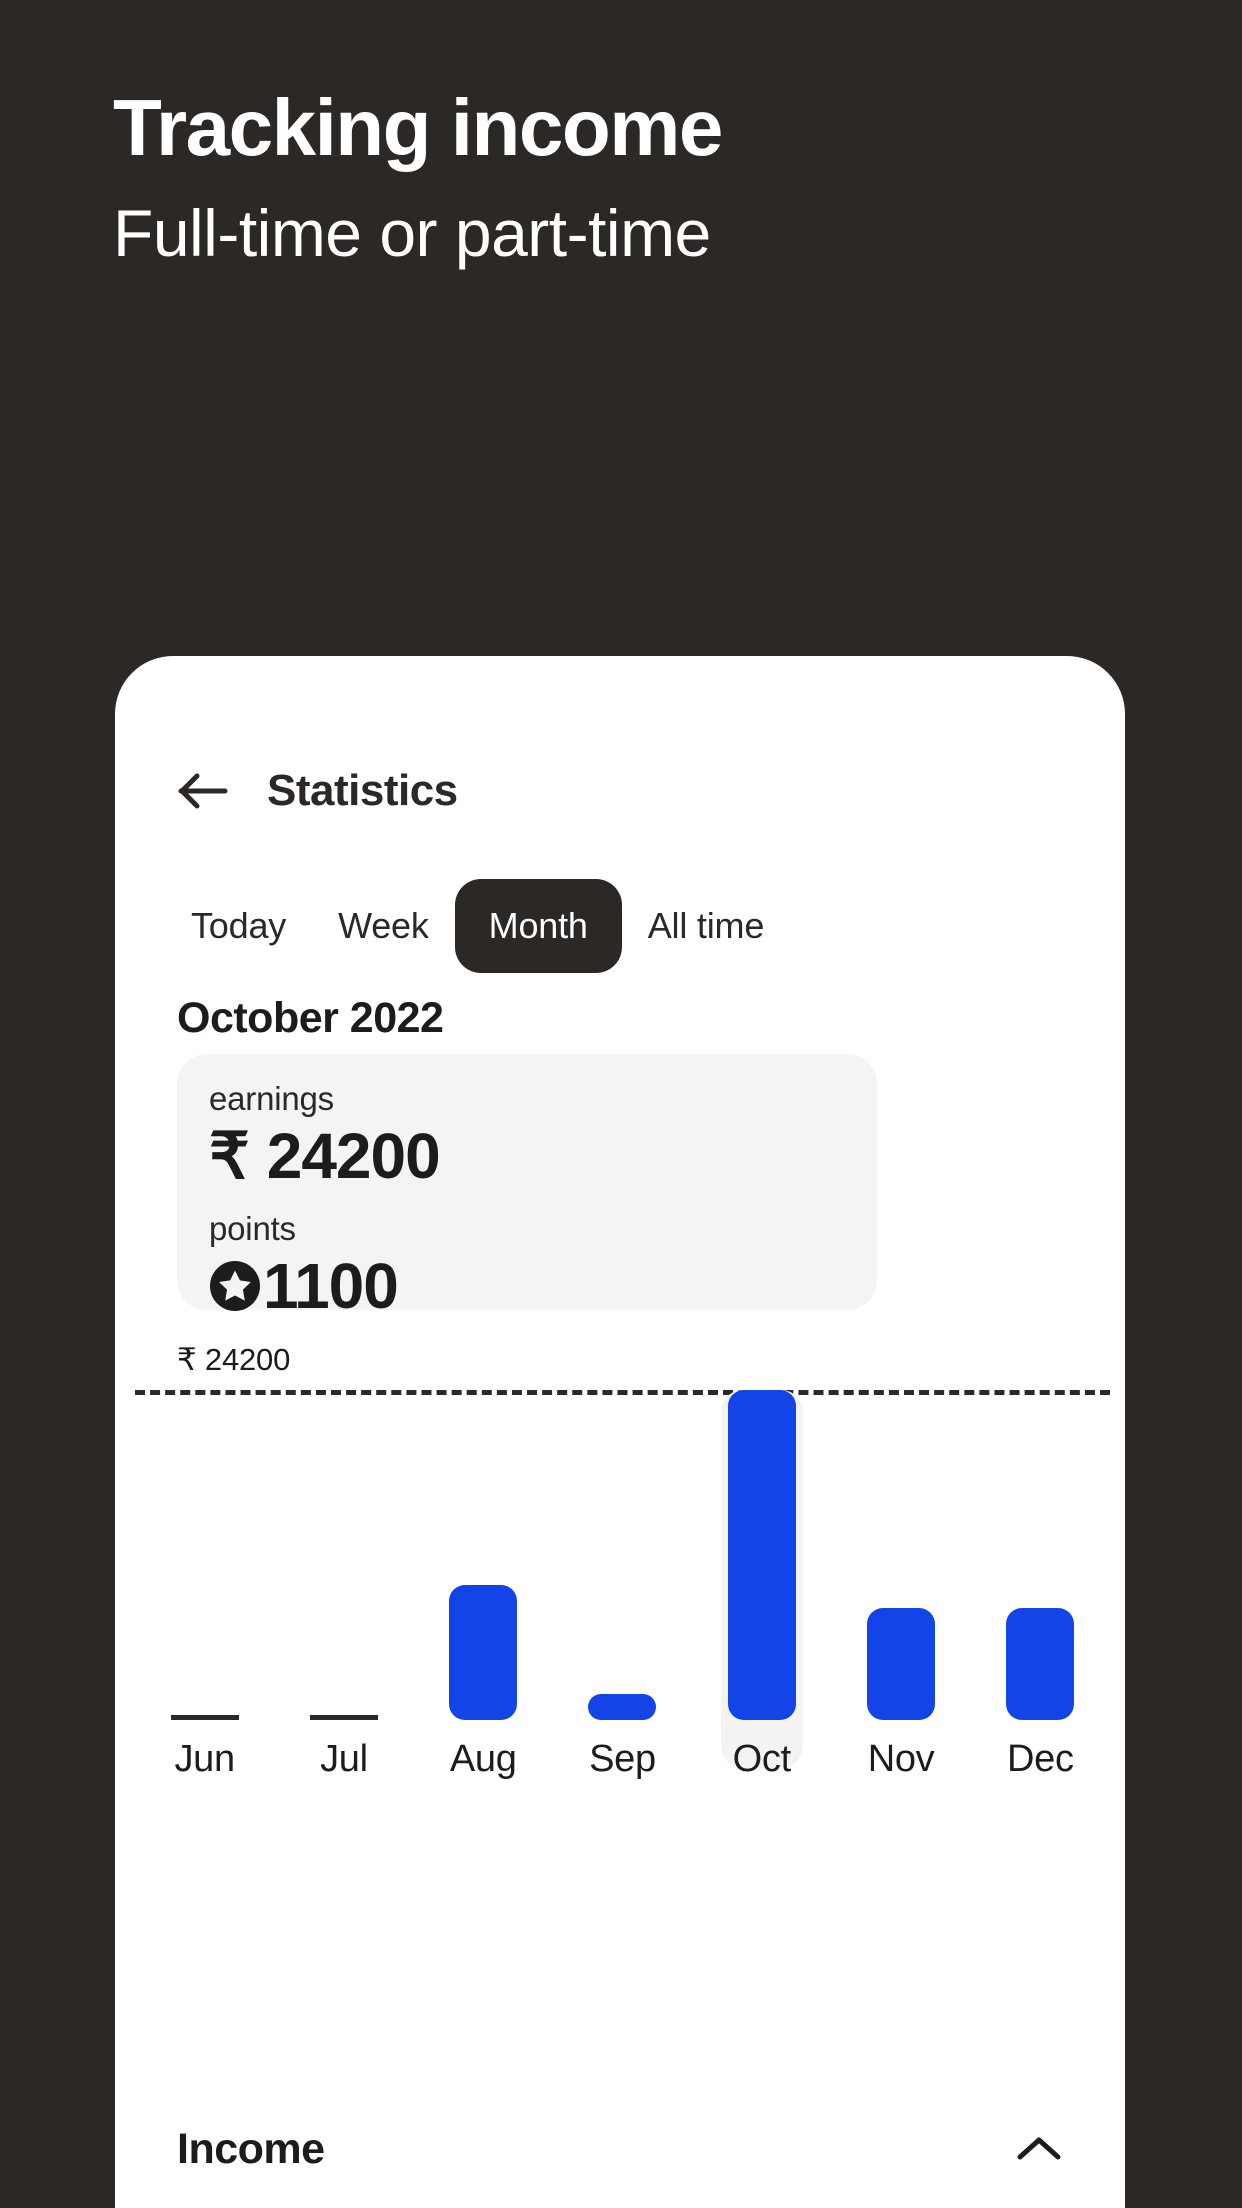  I want to click on x-label-oct: Oct, so click(762, 1759).